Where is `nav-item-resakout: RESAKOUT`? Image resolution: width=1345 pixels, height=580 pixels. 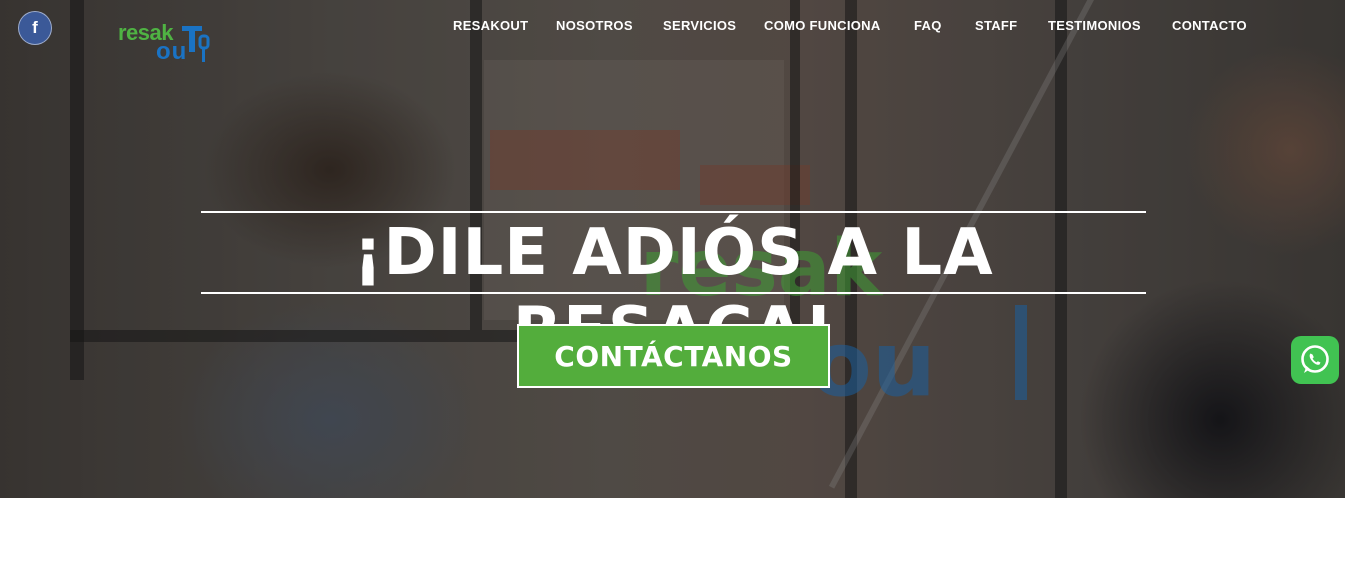 nav-item-resakout: RESAKOUT is located at coordinates (490, 25).